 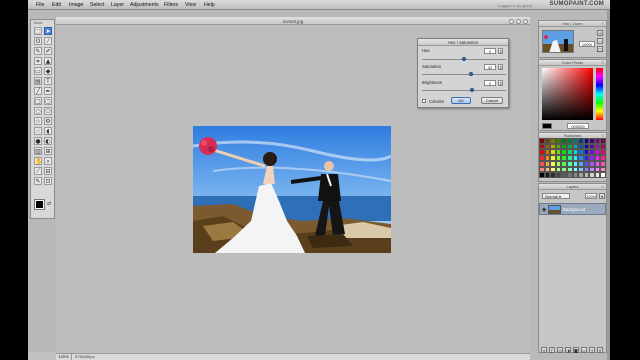 What do you see at coordinates (511, 21) in the screenshot?
I see `minimize-icon` at bounding box center [511, 21].